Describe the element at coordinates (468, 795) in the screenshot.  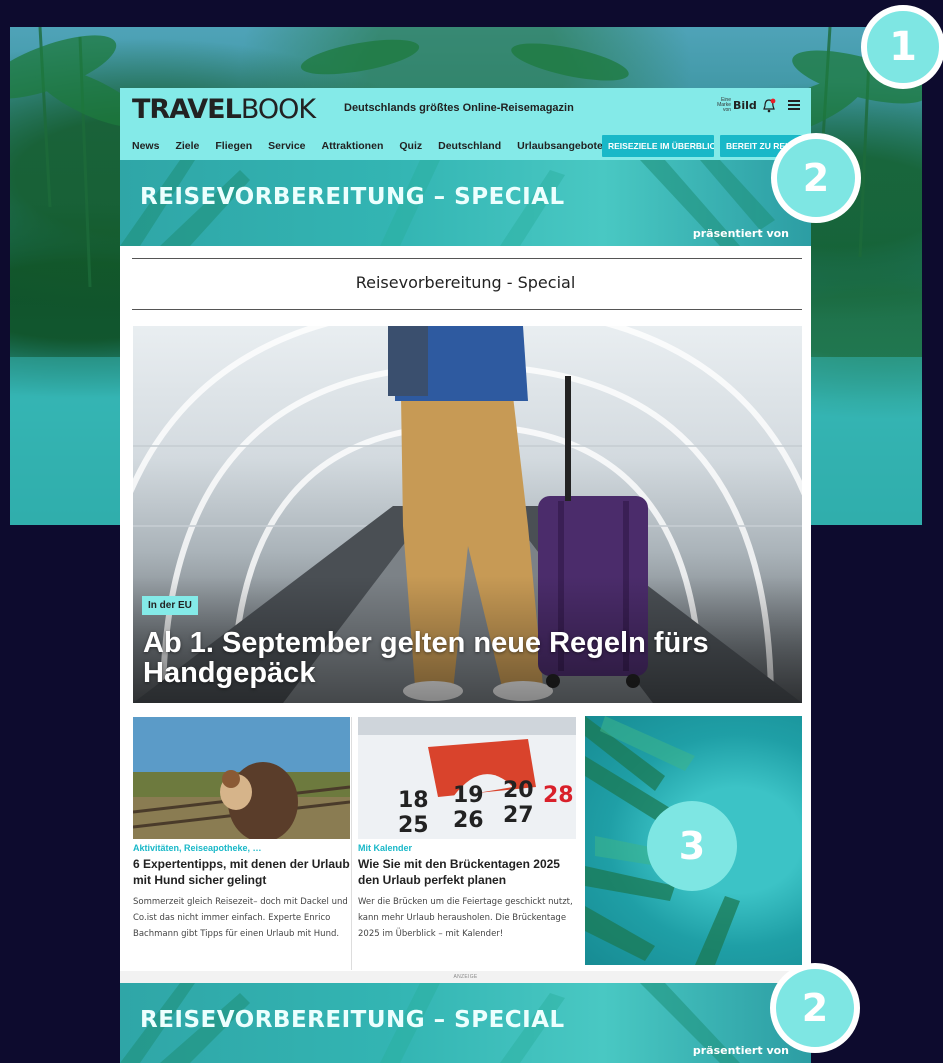
I see `svg-text: 19` at that location.